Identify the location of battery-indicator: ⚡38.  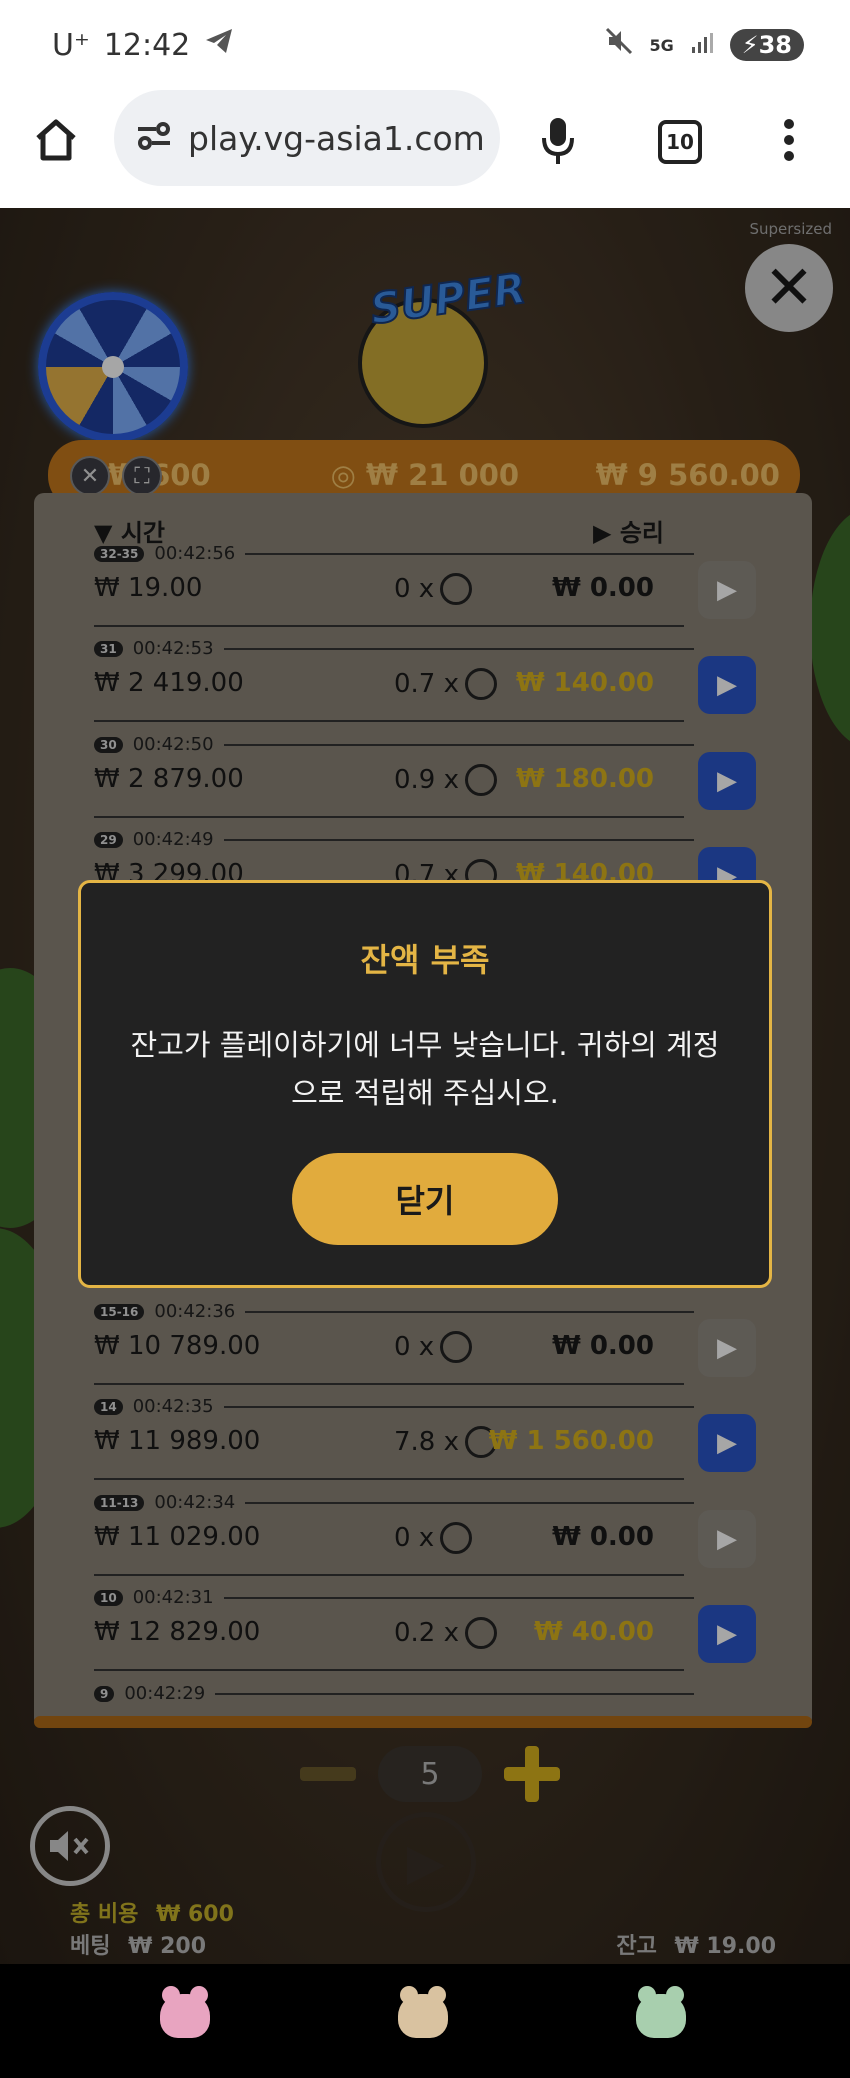
(766, 45).